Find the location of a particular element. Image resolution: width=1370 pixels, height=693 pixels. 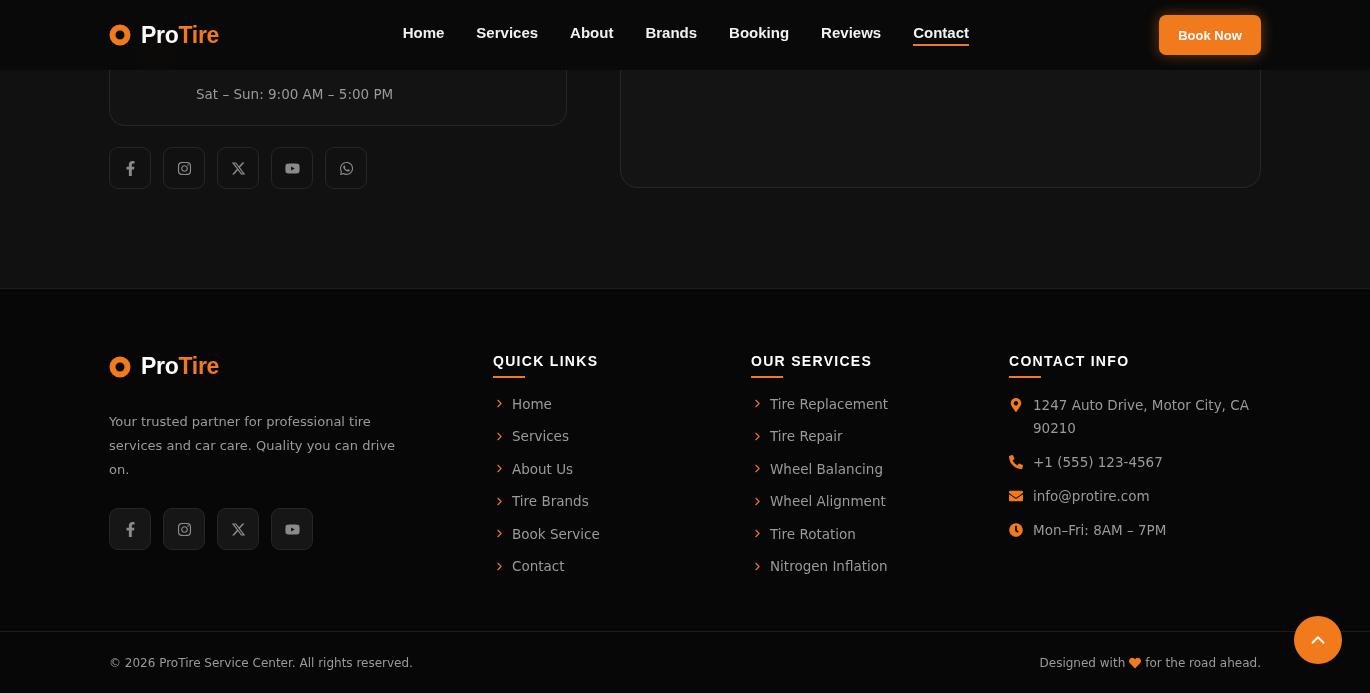

credit-text: Designed with is located at coordinates (1082, 662).